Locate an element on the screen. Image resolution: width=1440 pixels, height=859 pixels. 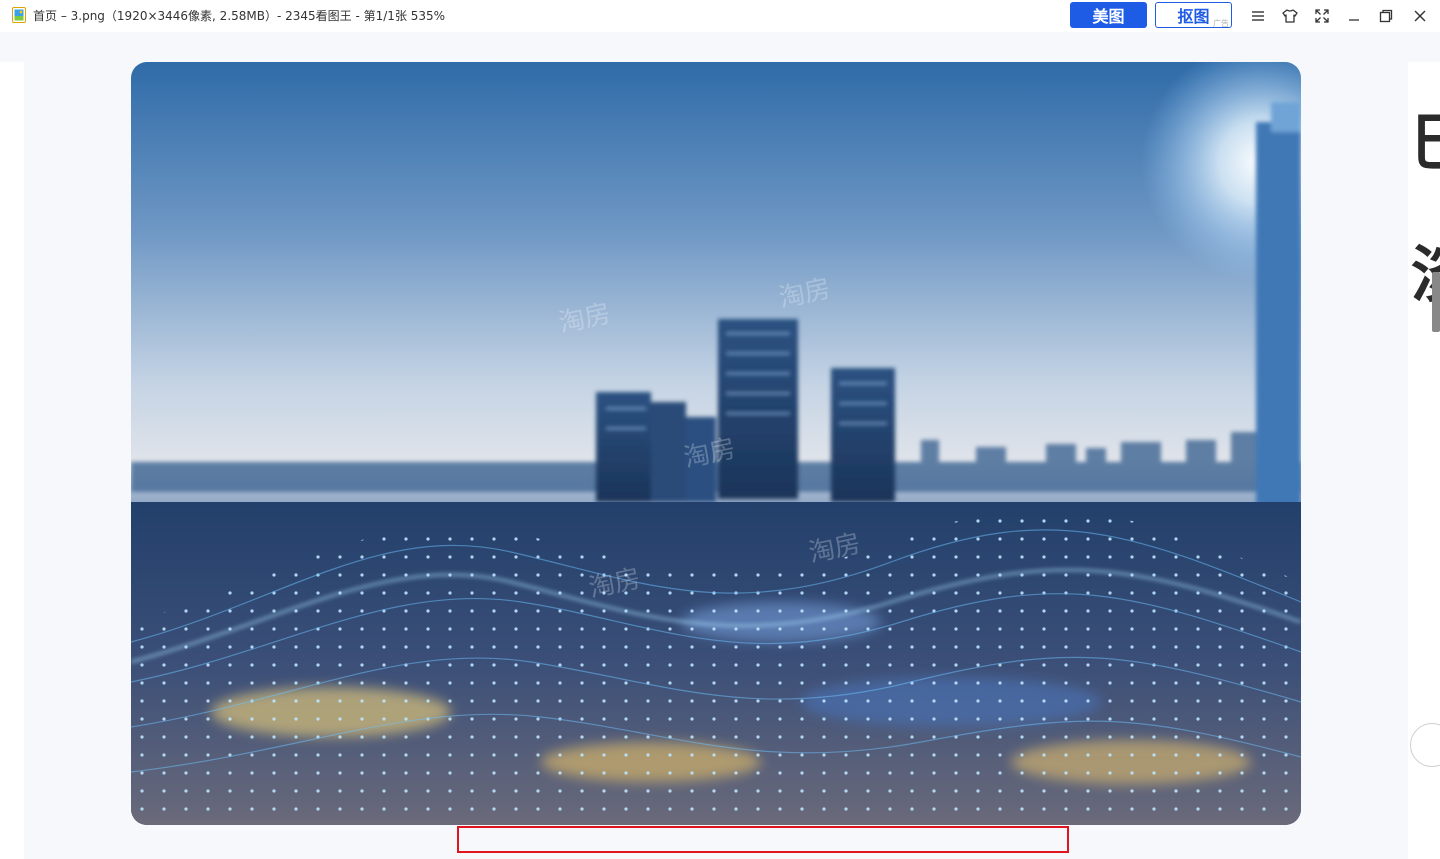
restore-icon is located at coordinates (1386, 16).